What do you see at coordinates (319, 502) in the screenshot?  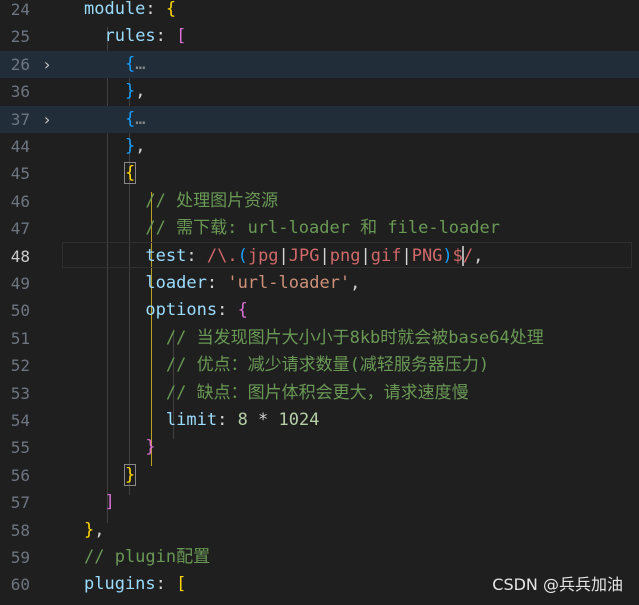 I see `code-line: 57 ]` at bounding box center [319, 502].